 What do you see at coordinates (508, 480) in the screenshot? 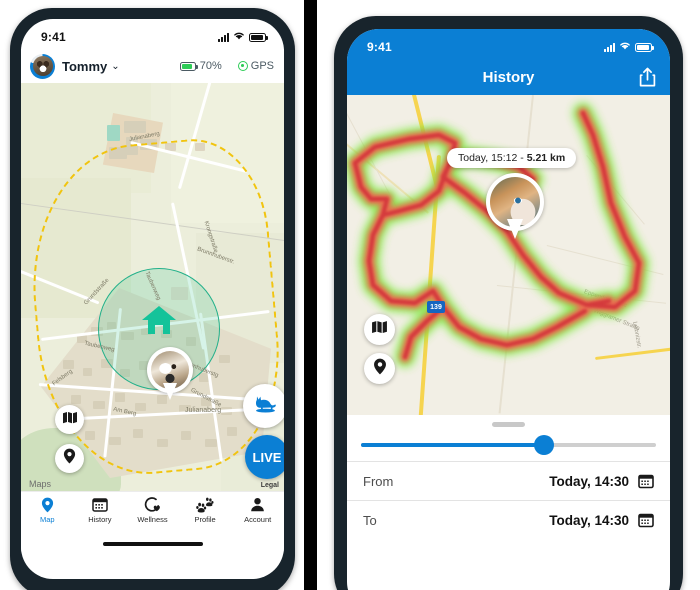
I see `range-row-from: From Today, 14:30` at bounding box center [508, 480].